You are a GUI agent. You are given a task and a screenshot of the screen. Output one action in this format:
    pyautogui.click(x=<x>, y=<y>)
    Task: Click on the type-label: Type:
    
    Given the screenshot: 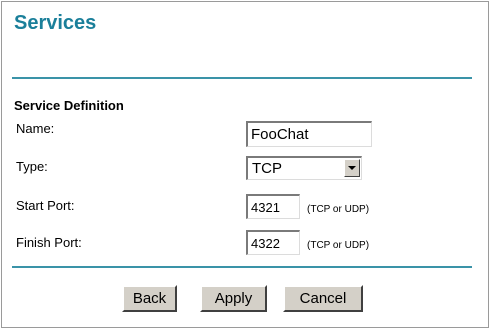 What is the action you would take?
    pyautogui.click(x=32, y=166)
    